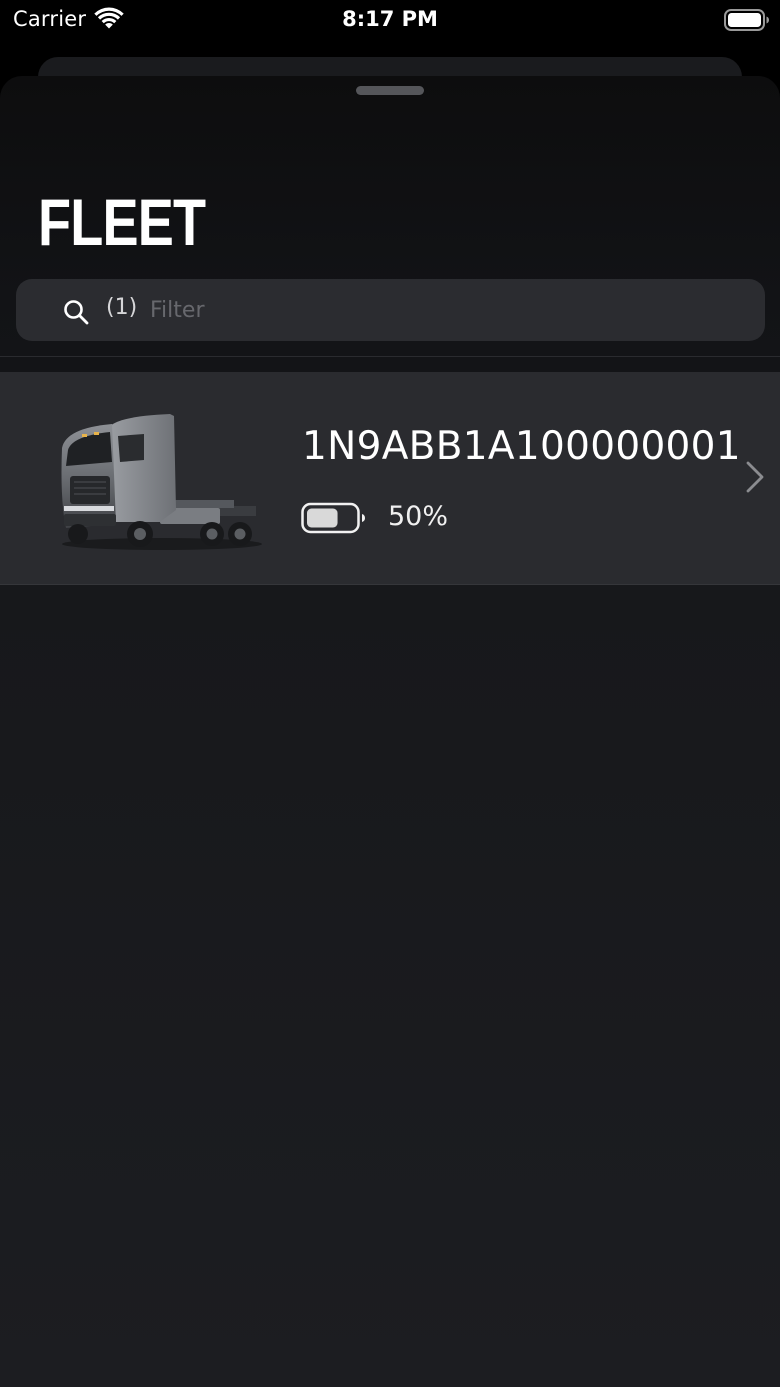 The height and width of the screenshot is (1387, 780). I want to click on battery-level-icon, so click(333, 518).